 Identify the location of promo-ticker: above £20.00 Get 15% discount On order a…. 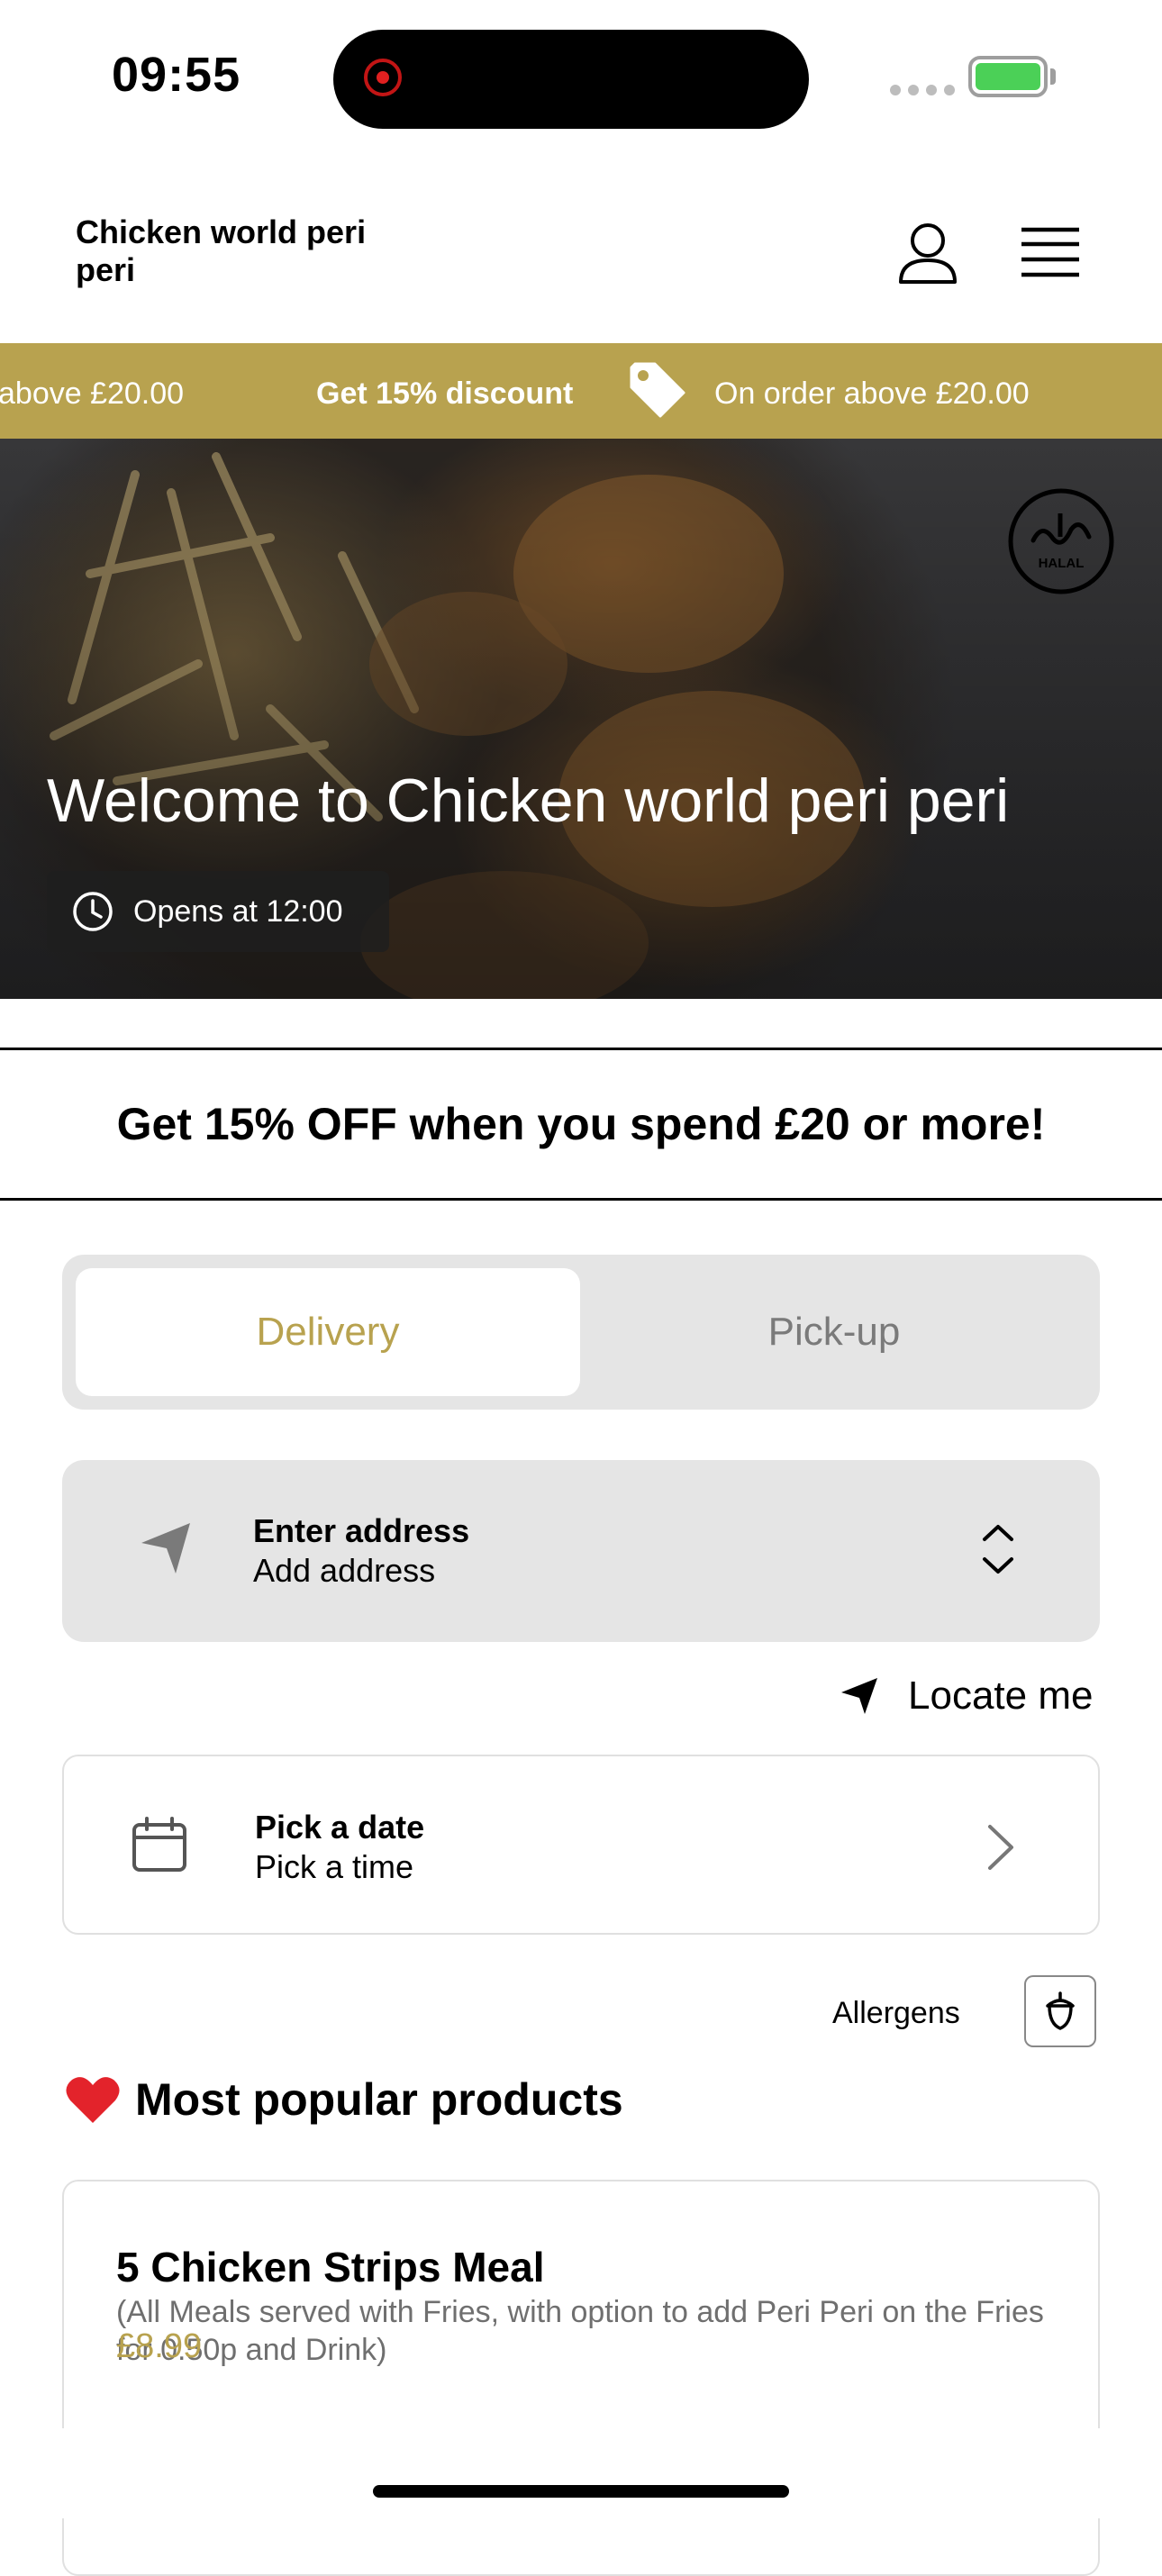
(581, 391).